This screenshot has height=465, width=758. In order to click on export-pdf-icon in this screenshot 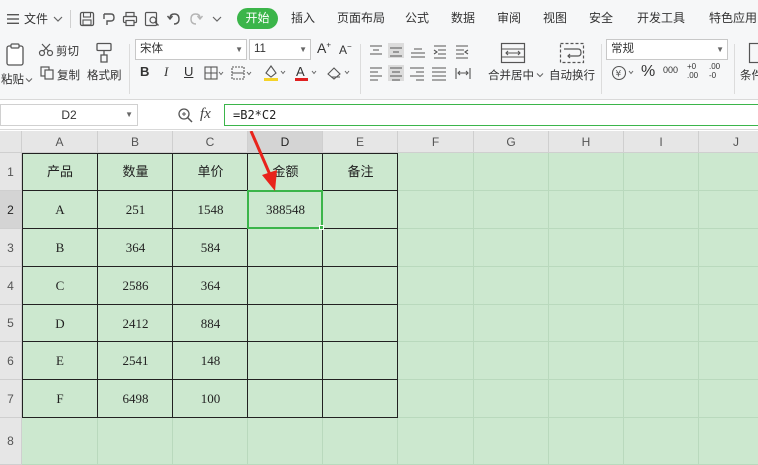, I will do `click(109, 19)`.